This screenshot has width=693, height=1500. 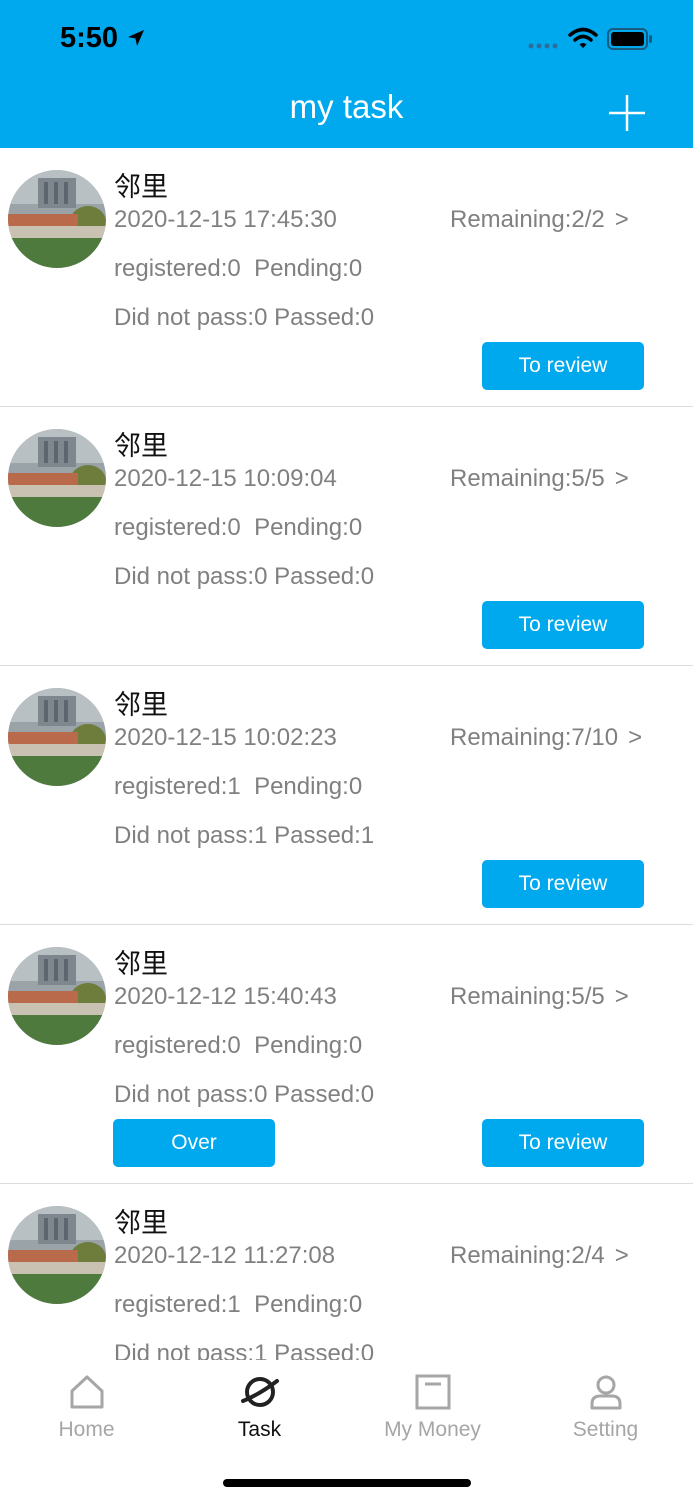 I want to click on signal-icon, so click(x=543, y=46).